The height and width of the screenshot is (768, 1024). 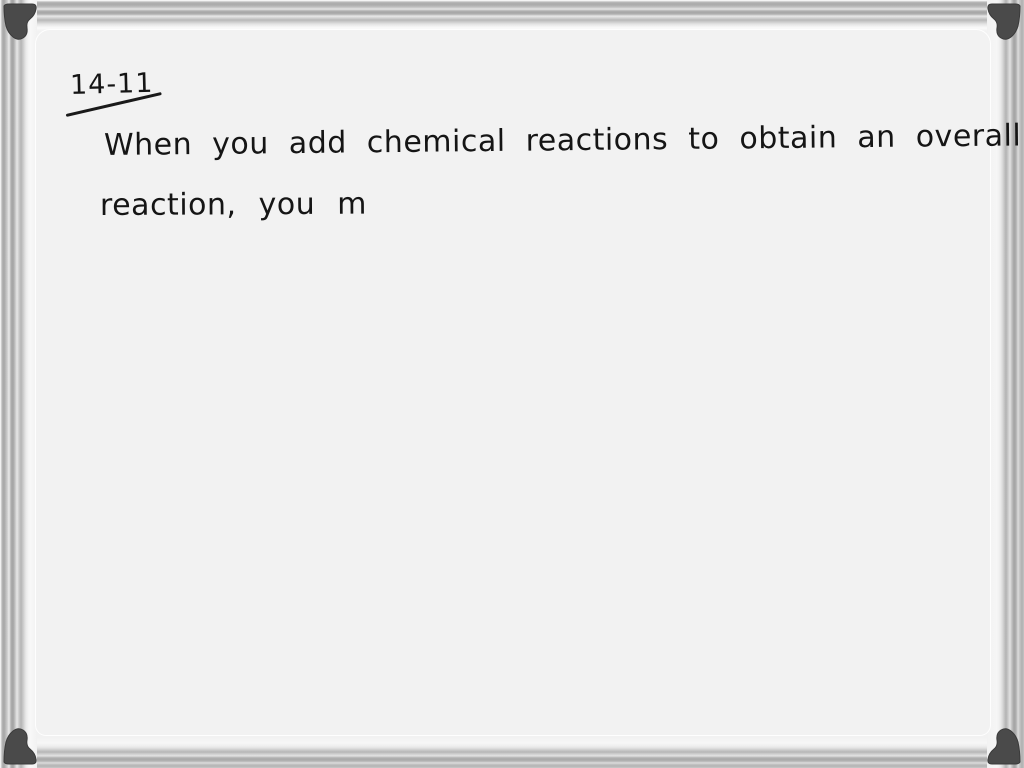 What do you see at coordinates (999, 25) in the screenshot?
I see `top-right-clip` at bounding box center [999, 25].